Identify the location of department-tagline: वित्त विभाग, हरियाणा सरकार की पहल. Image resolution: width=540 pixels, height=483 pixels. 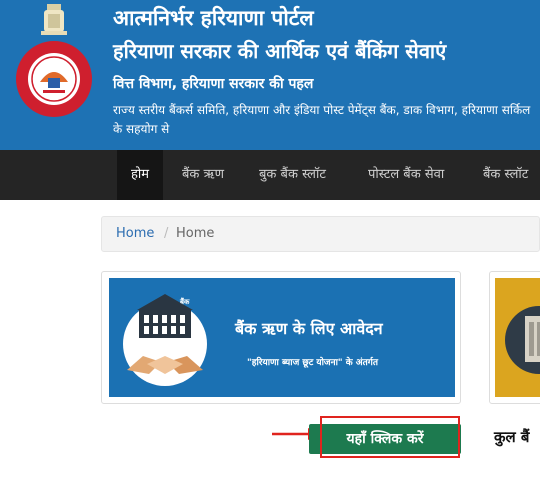
(213, 84).